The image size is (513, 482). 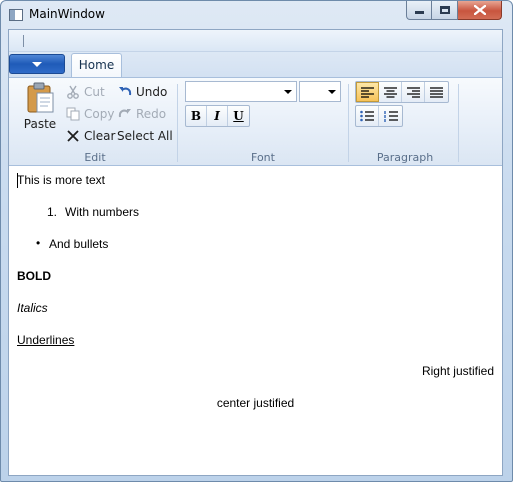 I want to click on align-center-button, so click(x=390, y=92).